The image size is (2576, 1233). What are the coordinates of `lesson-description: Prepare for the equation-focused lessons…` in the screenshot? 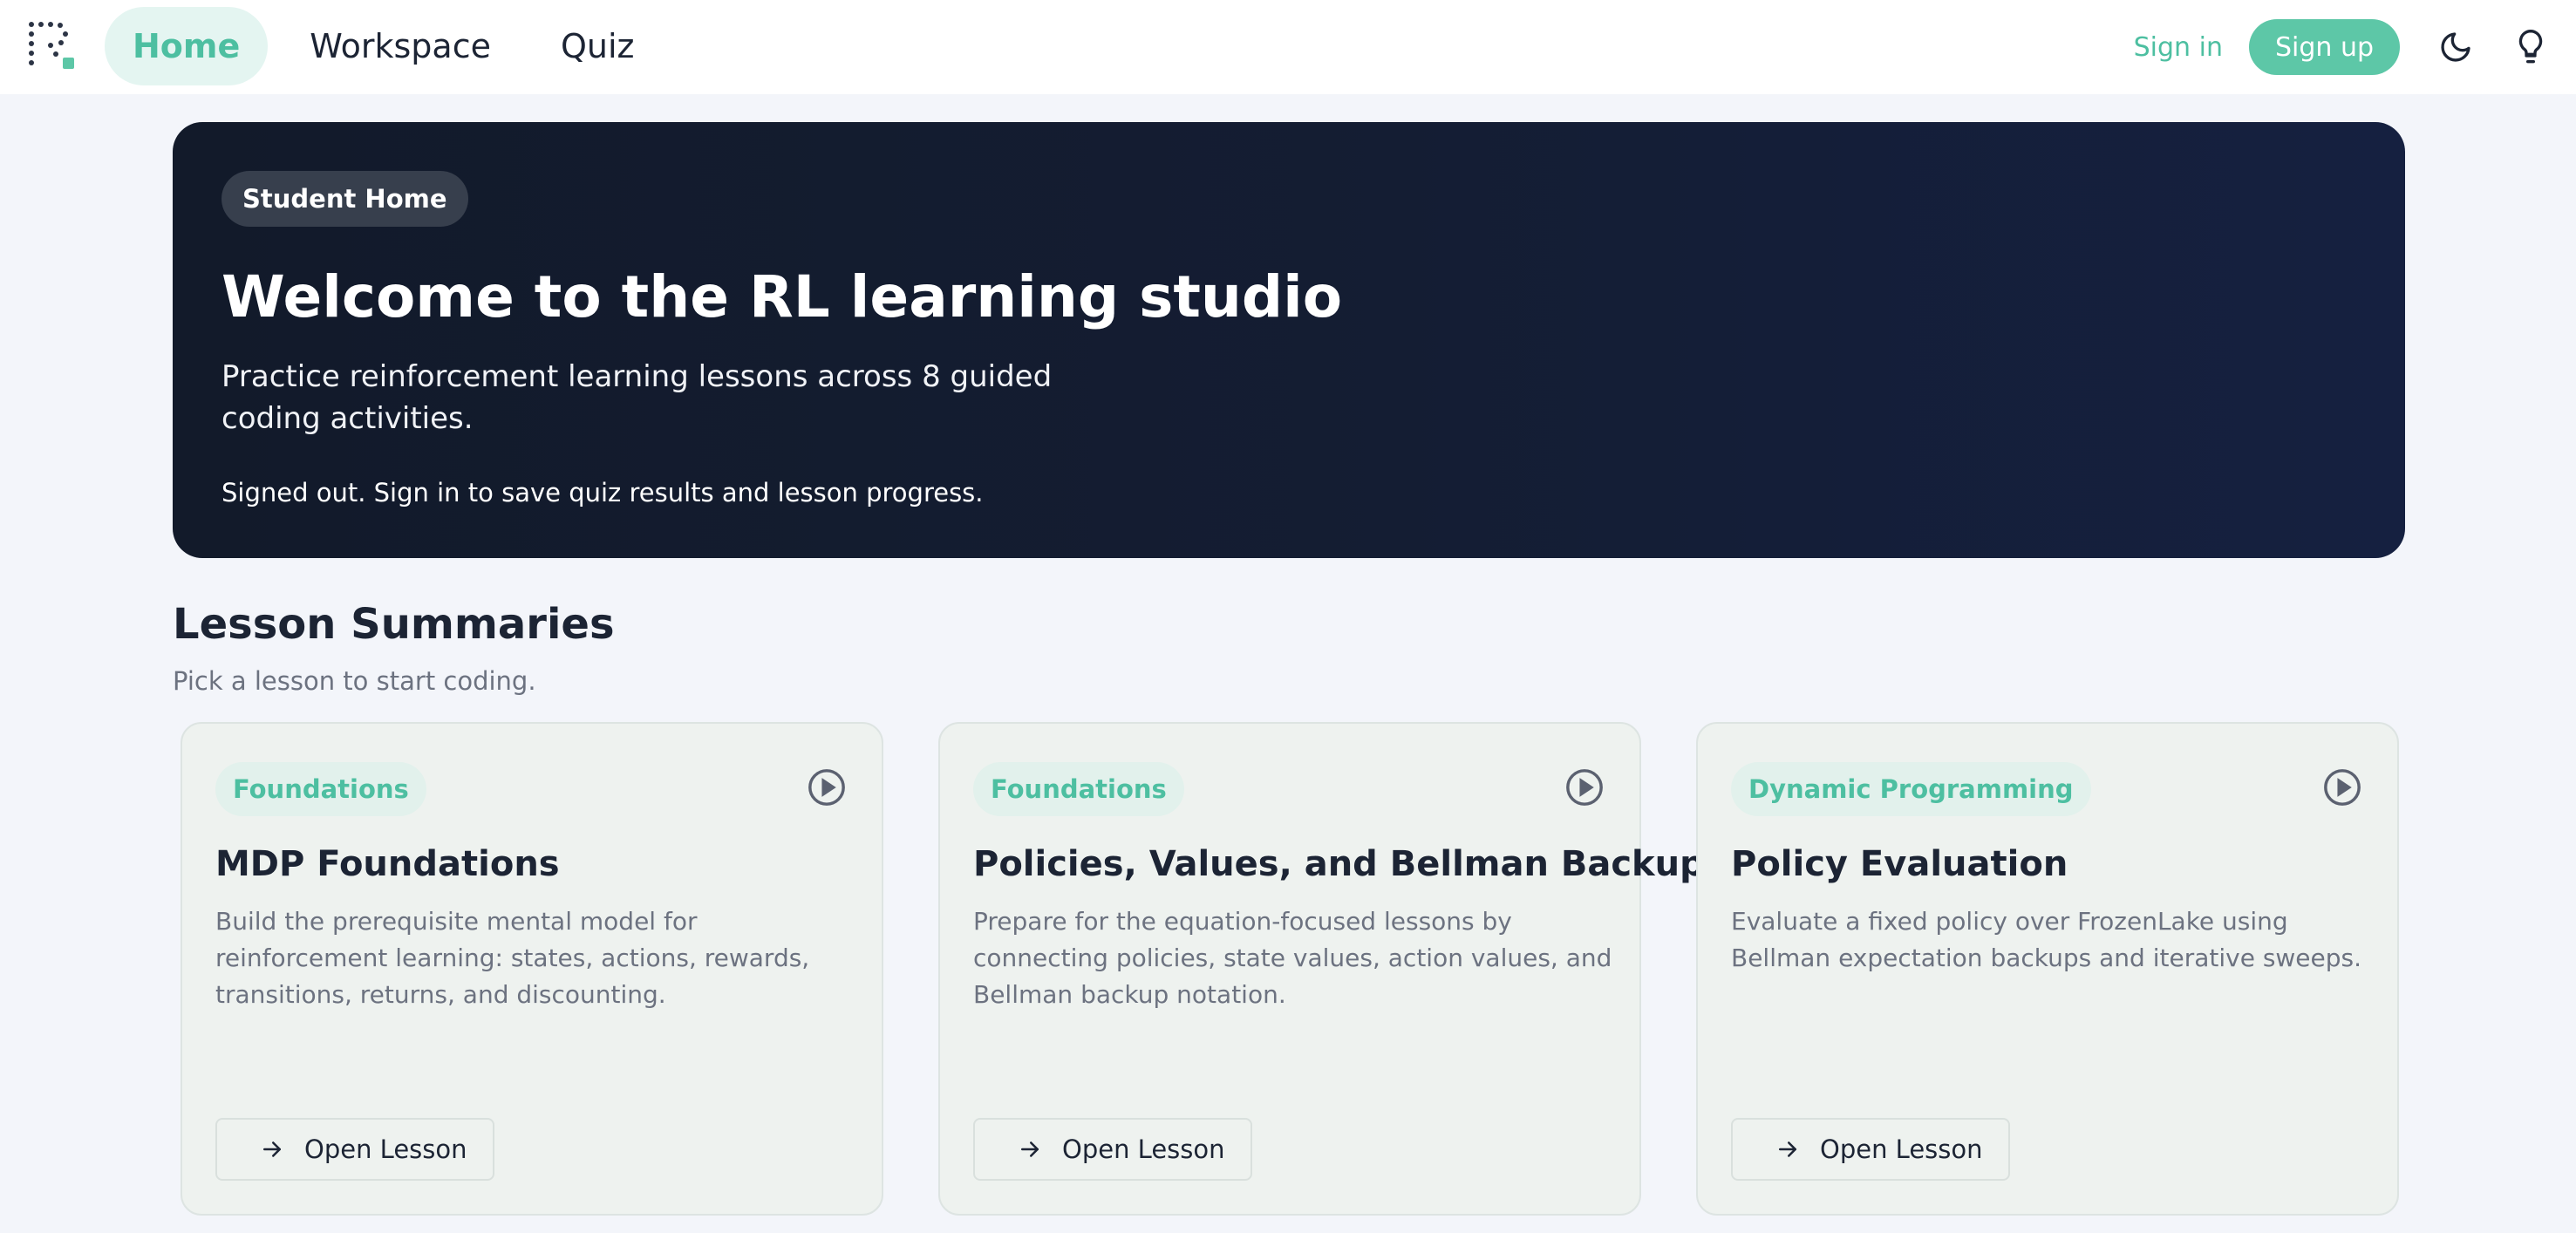 It's located at (1293, 958).